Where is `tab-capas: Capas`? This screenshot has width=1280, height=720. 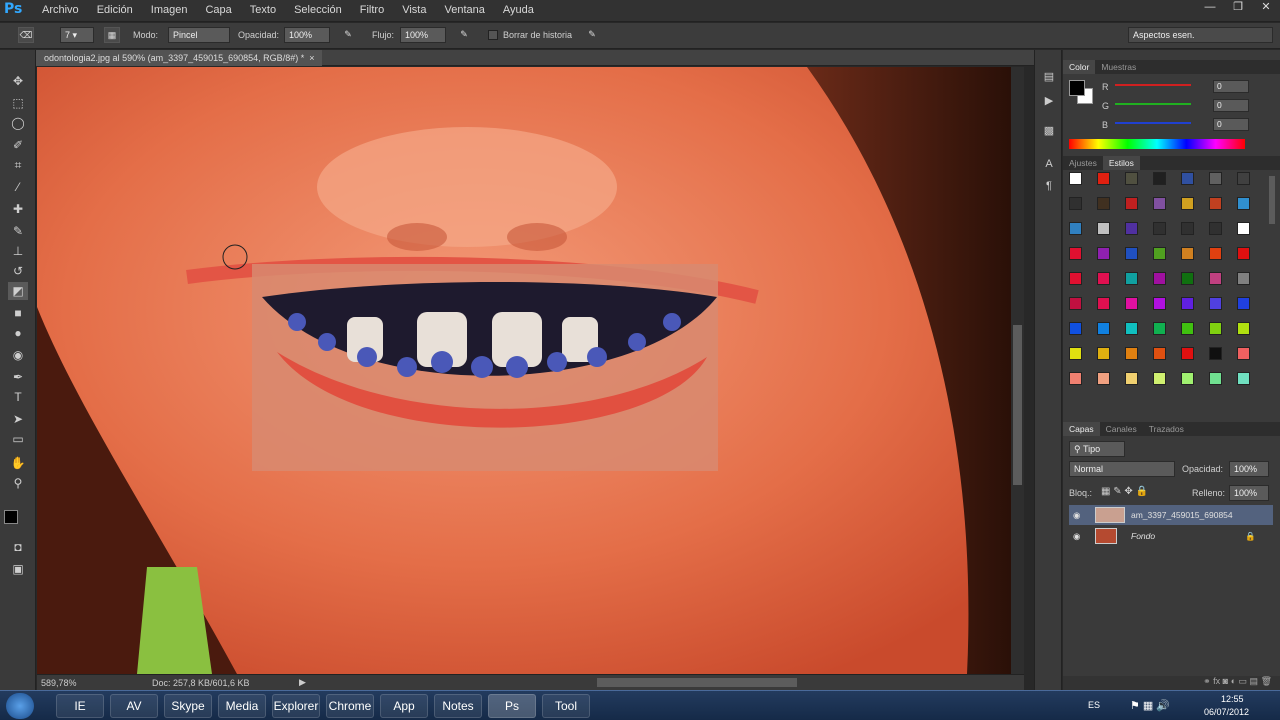 tab-capas: Capas is located at coordinates (1081, 429).